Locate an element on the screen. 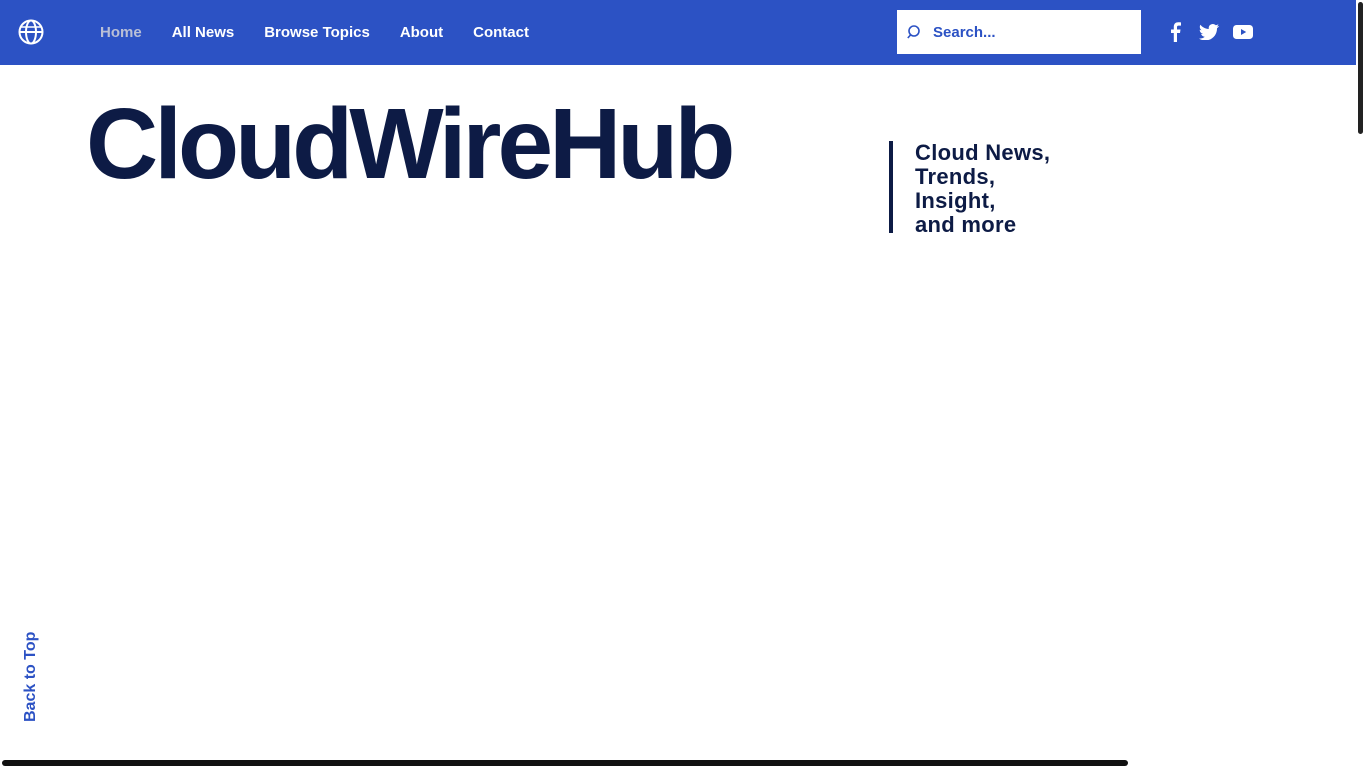 Image resolution: width=1366 pixels, height=768 pixels. nav-link-about: About is located at coordinates (421, 32).